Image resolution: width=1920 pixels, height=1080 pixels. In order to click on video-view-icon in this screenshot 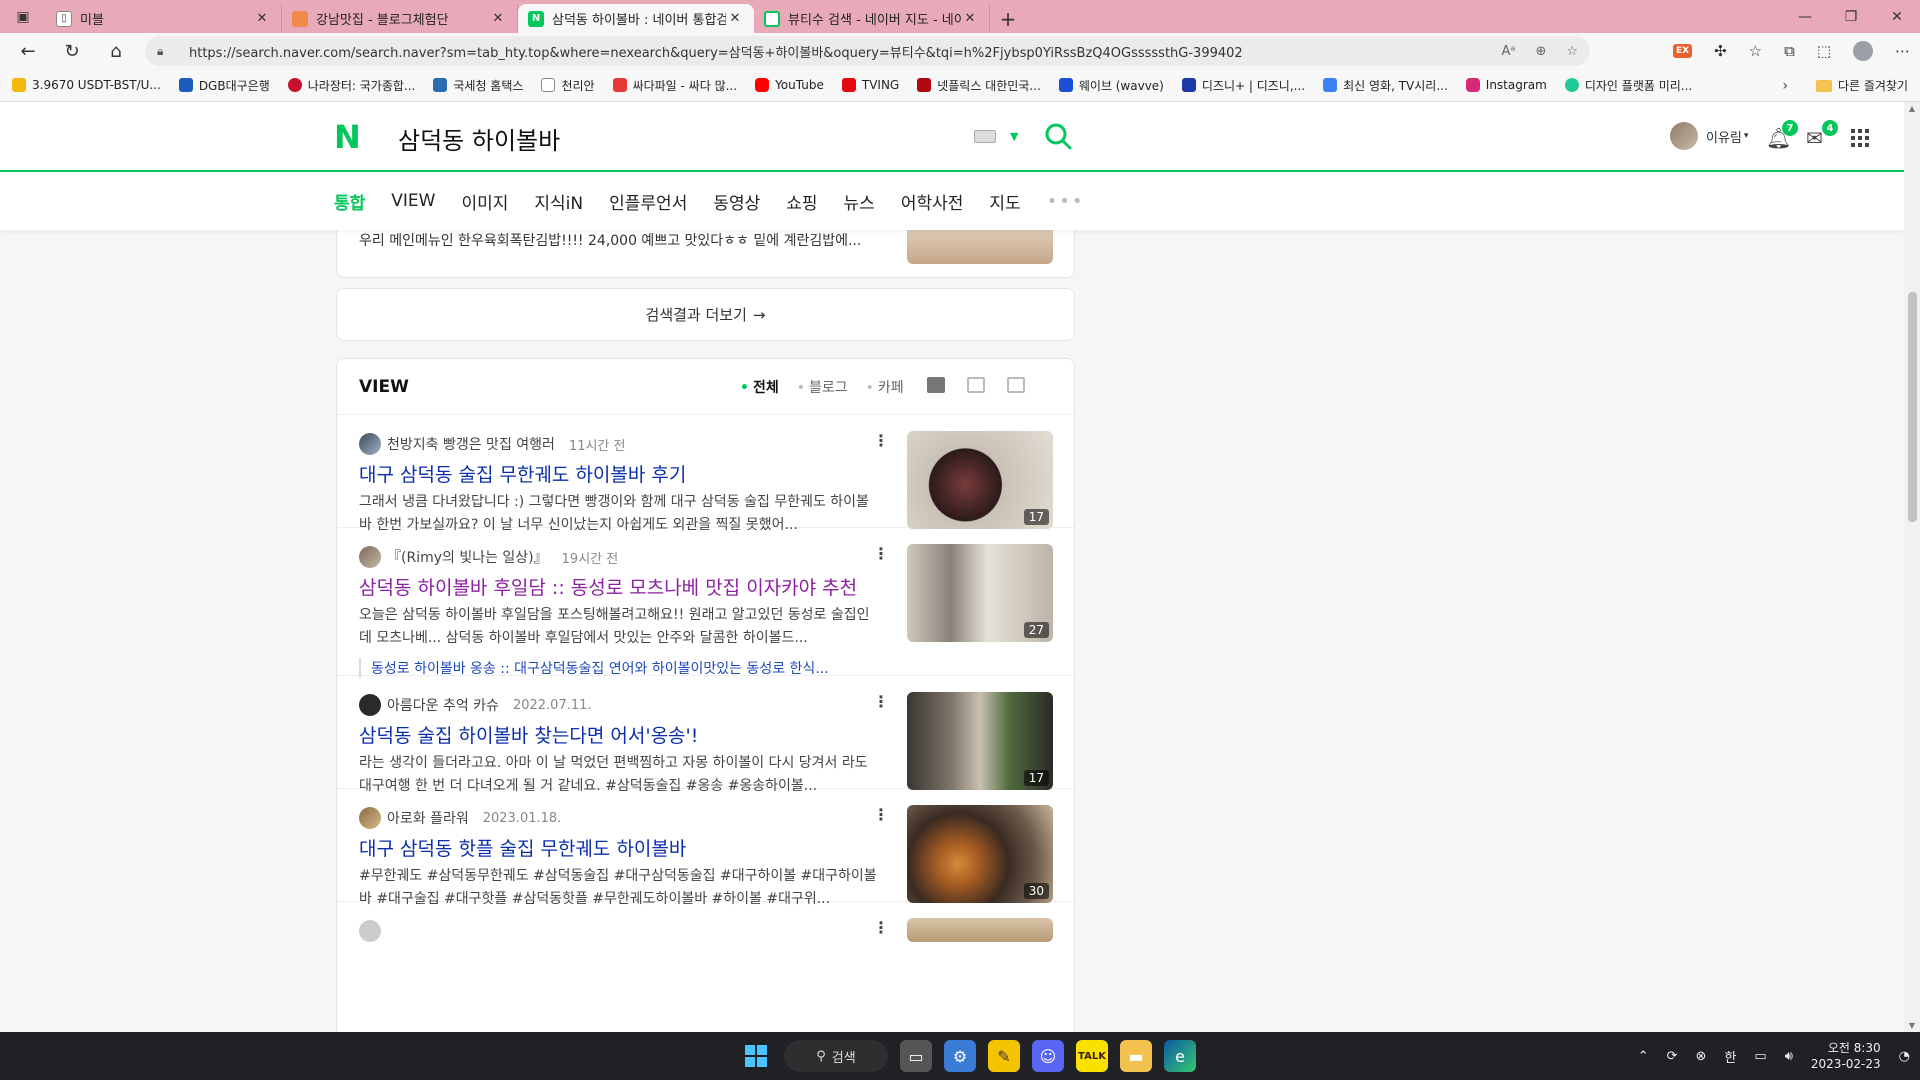, I will do `click(1016, 385)`.